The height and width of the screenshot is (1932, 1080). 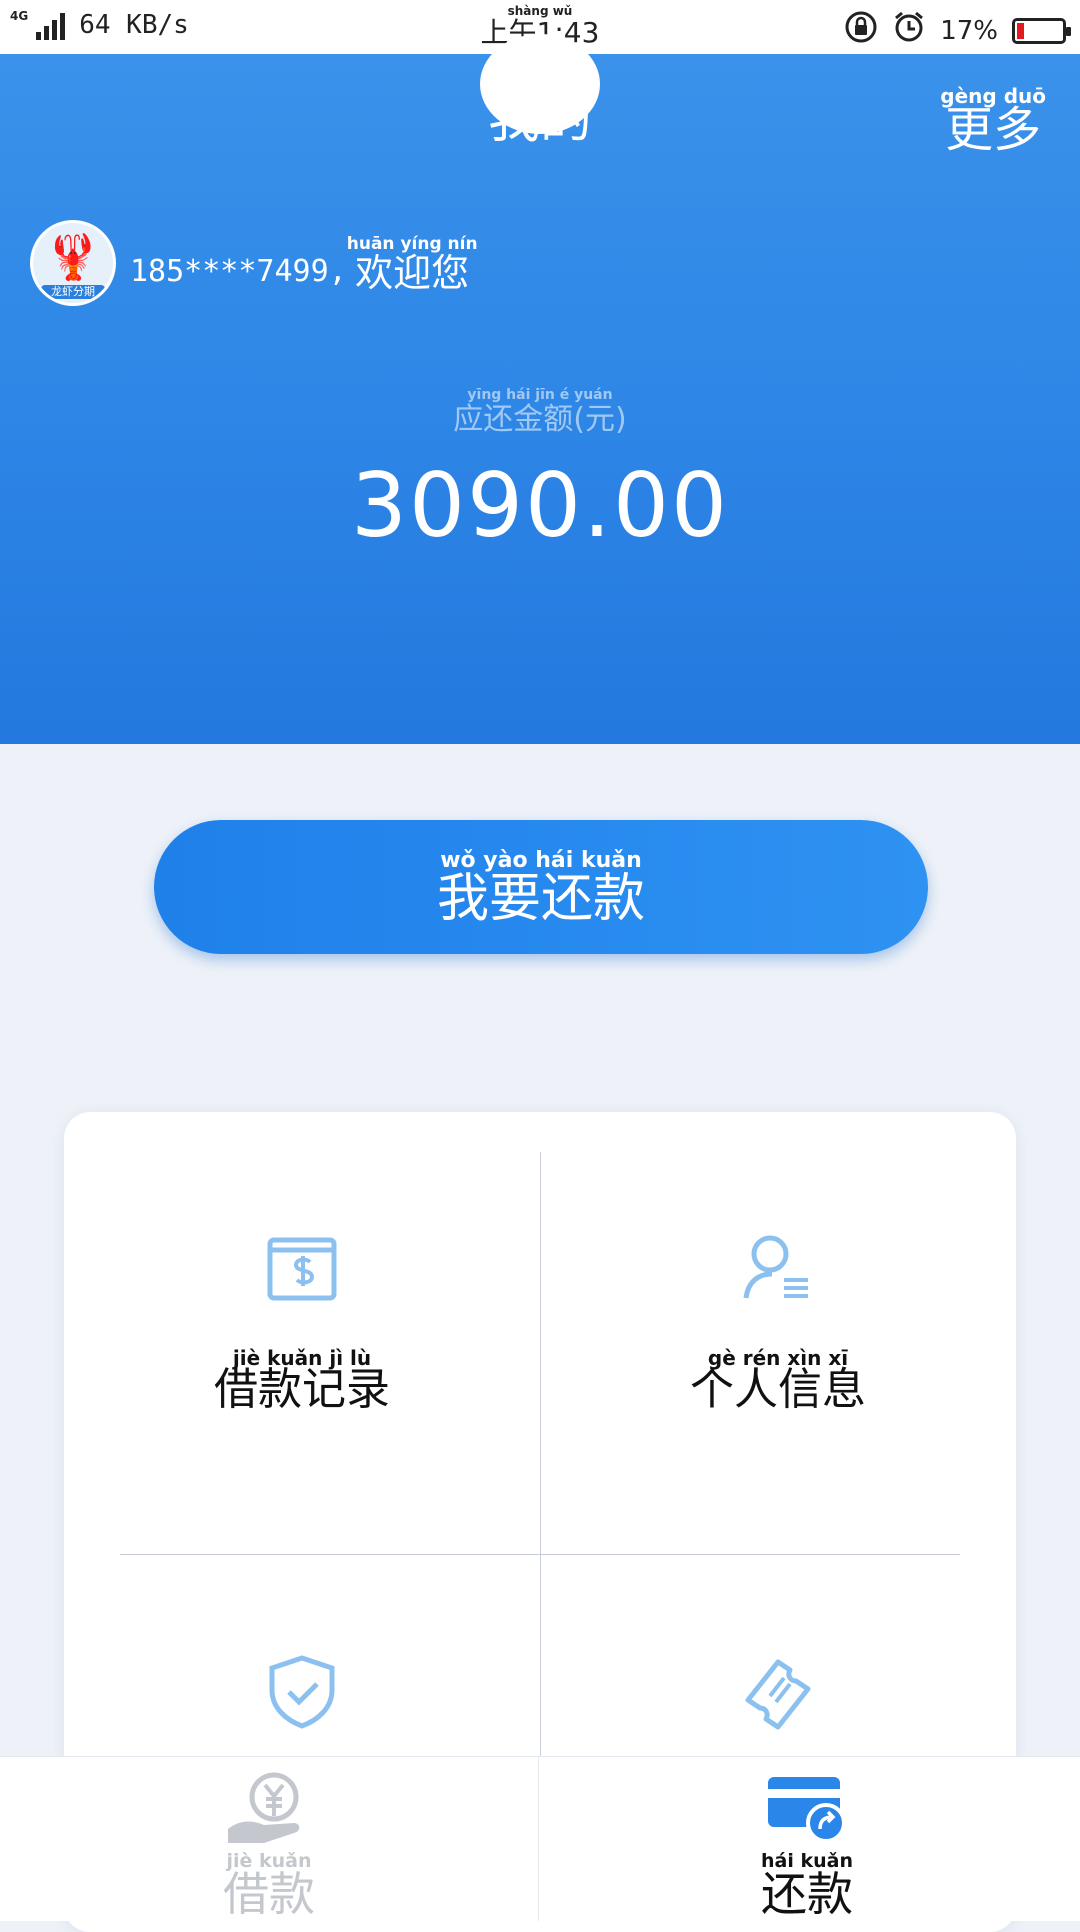 I want to click on alarm-icon, so click(x=909, y=30).